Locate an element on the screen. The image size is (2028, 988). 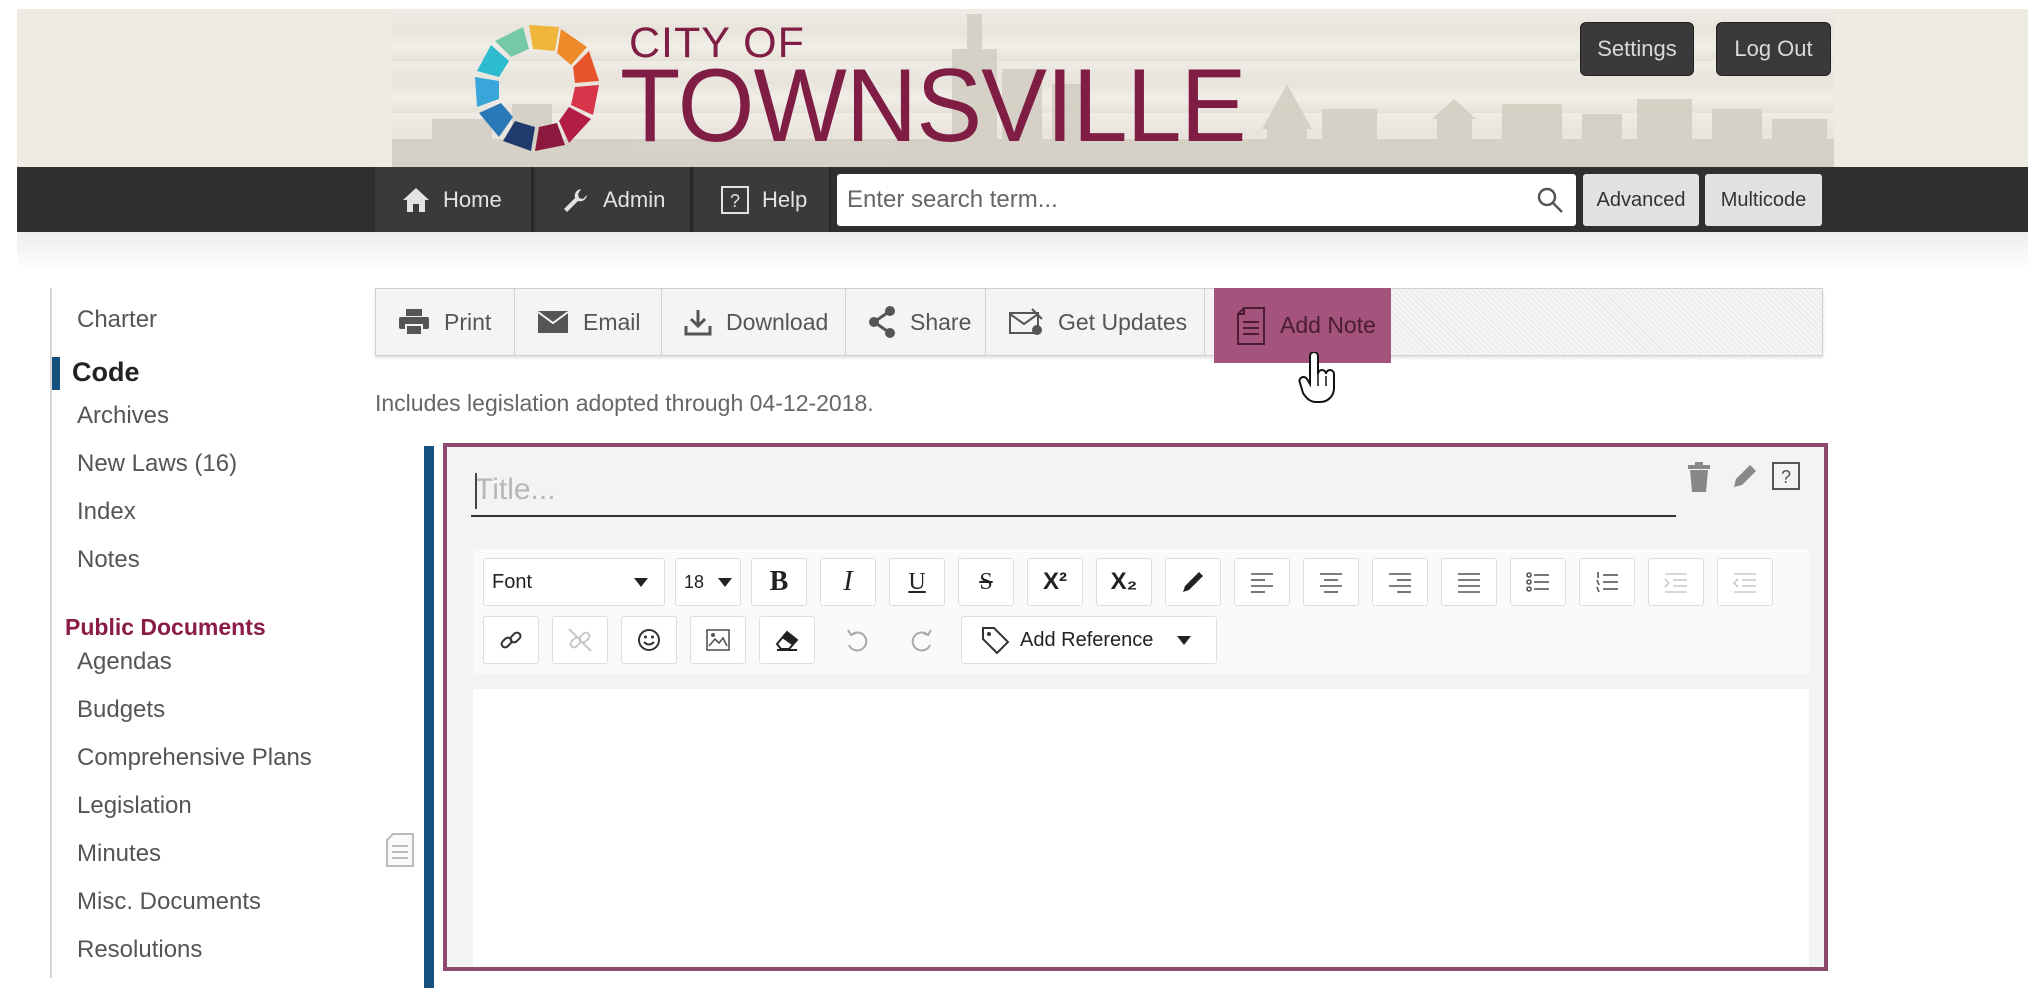
sidebar-item-notes: Notes is located at coordinates (108, 560).